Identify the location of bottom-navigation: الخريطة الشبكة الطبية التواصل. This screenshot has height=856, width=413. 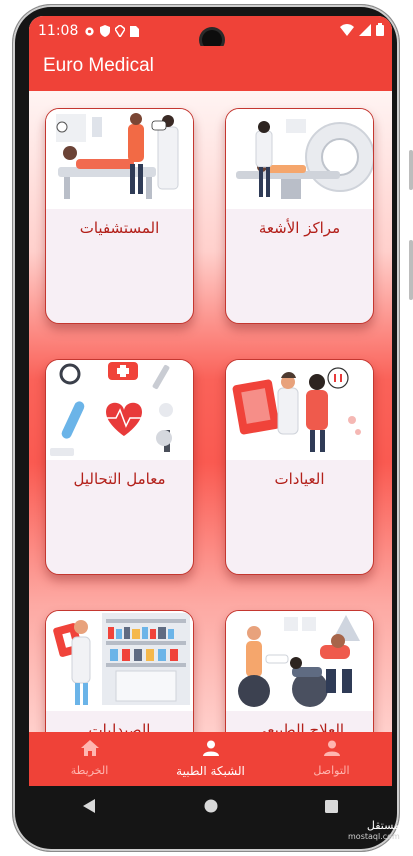
(210, 759).